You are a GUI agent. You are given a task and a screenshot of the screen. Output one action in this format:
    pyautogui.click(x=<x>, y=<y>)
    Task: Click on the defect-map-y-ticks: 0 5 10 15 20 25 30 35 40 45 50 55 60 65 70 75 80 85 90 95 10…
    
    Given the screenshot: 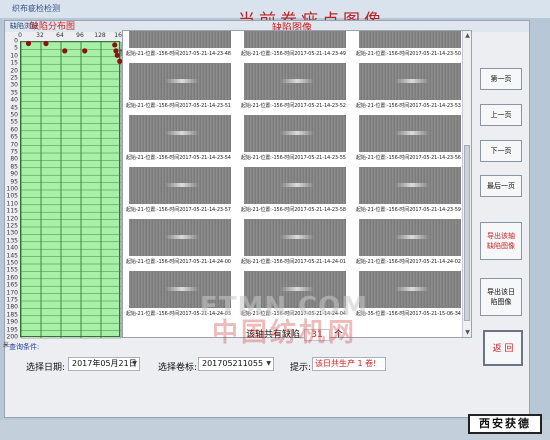 What is the action you would take?
    pyautogui.click(x=11, y=189)
    